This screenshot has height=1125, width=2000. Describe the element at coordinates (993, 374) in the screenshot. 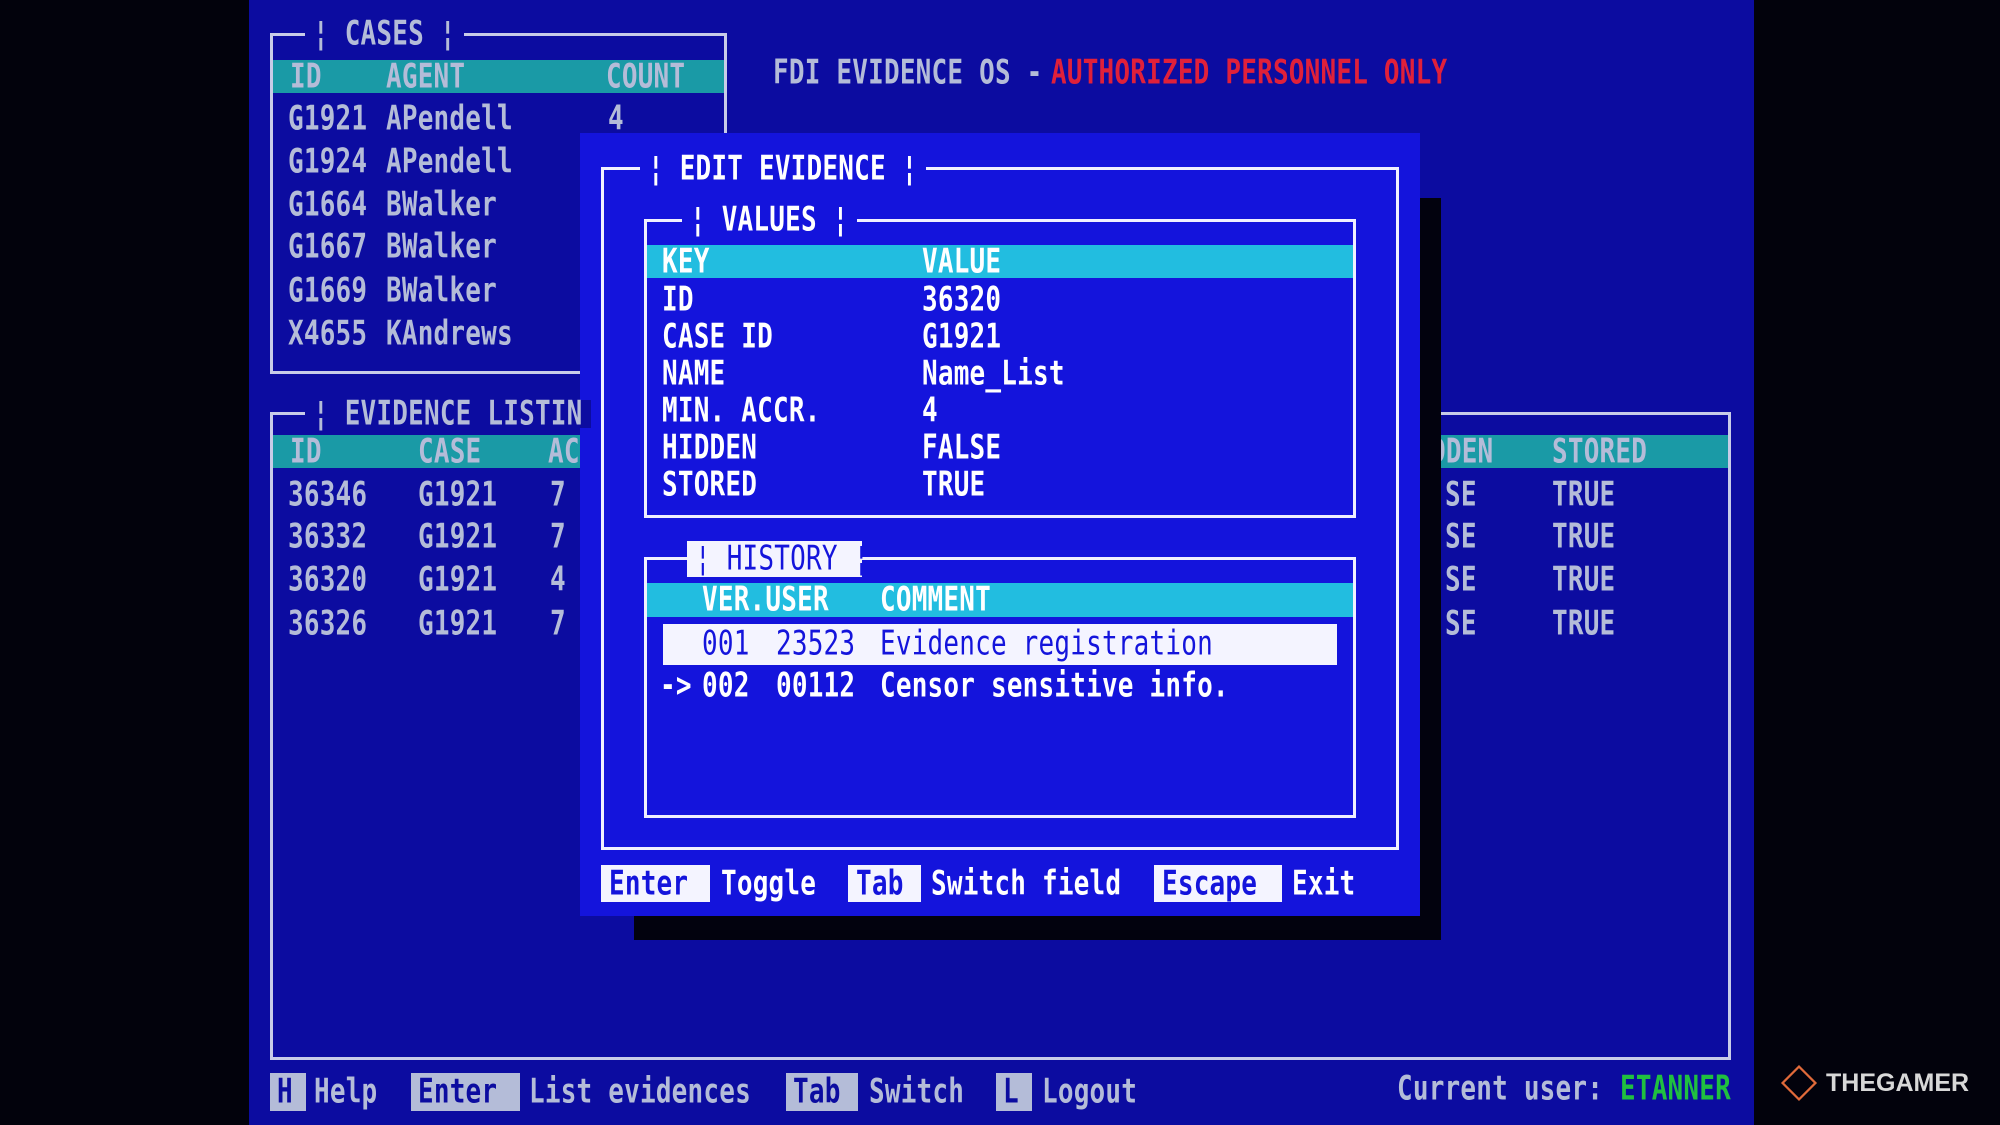

I see `value-field: Name_List` at that location.